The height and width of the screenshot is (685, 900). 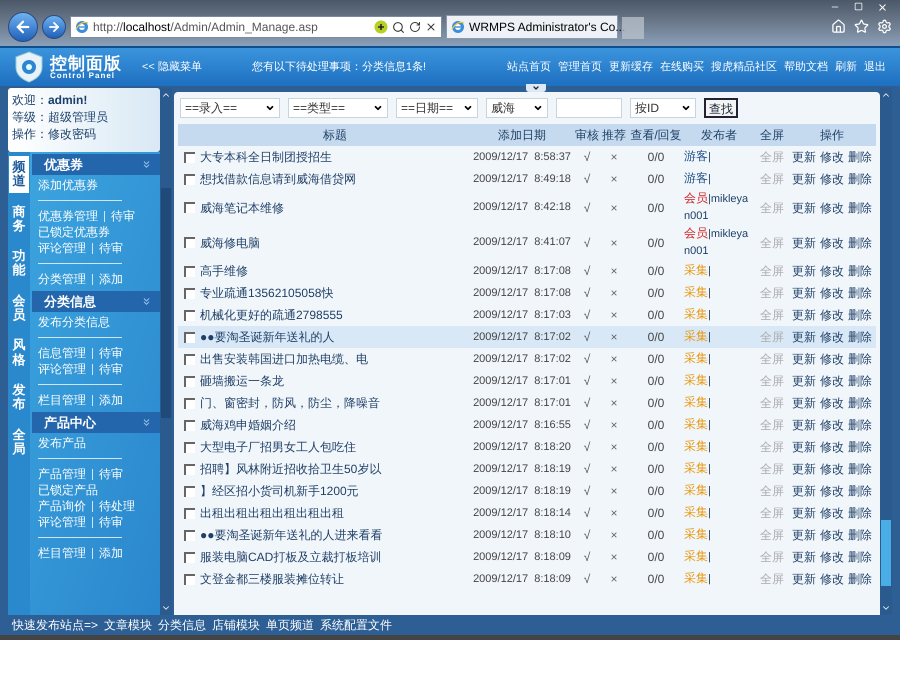 What do you see at coordinates (172, 67) in the screenshot?
I see `hide-menu-link: << 隐藏菜单` at bounding box center [172, 67].